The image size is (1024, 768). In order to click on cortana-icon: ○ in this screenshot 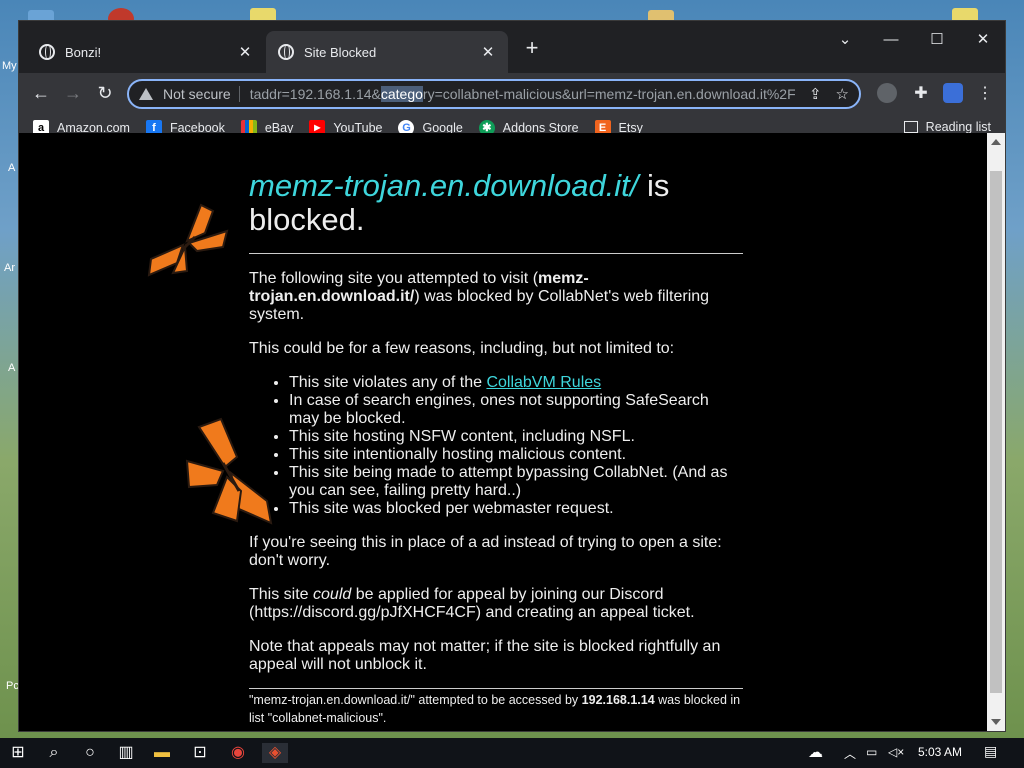, I will do `click(90, 753)`.